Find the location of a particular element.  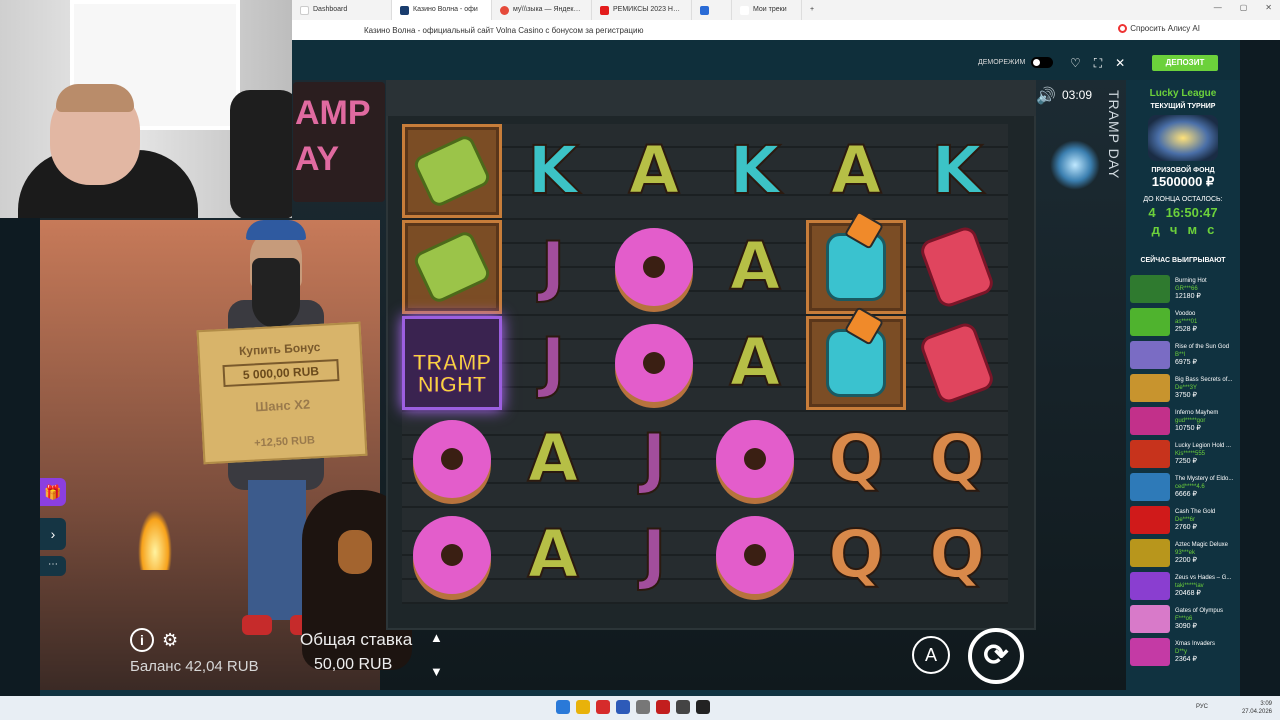

demo-mode-switch: ДЕМОРЕЖИМ is located at coordinates (1016, 62).